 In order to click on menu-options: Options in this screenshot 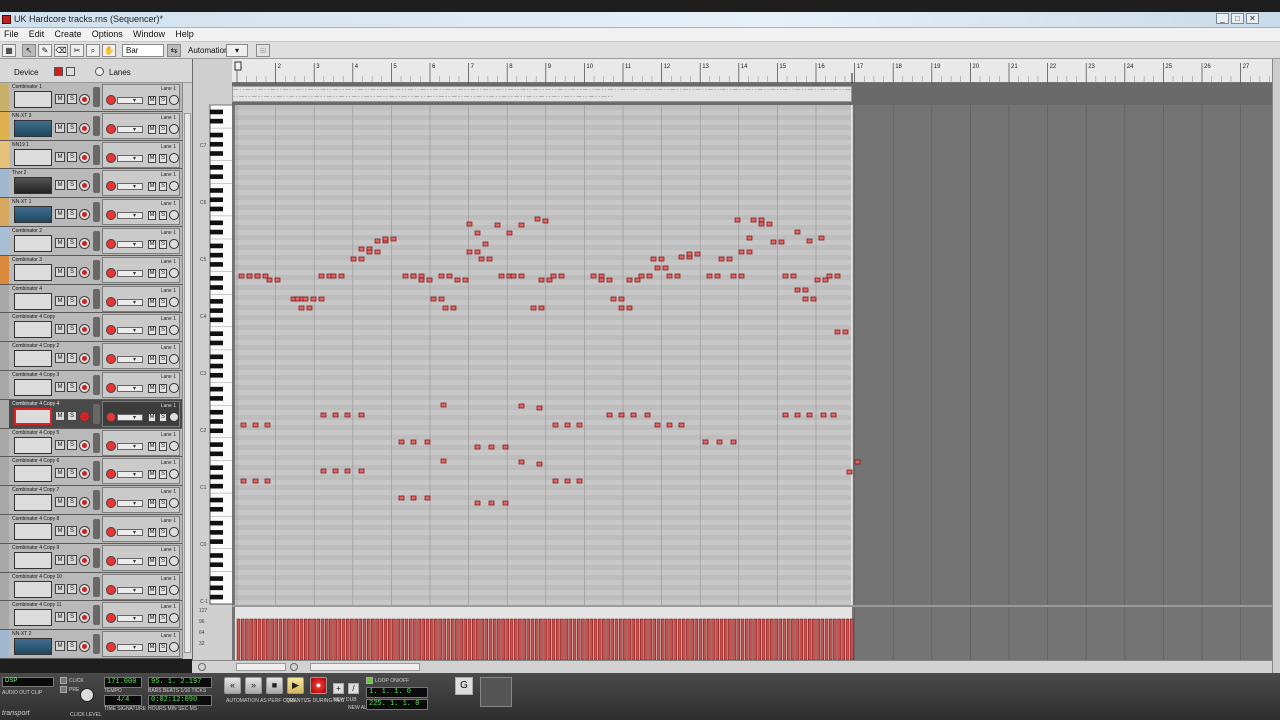, I will do `click(107, 33)`.